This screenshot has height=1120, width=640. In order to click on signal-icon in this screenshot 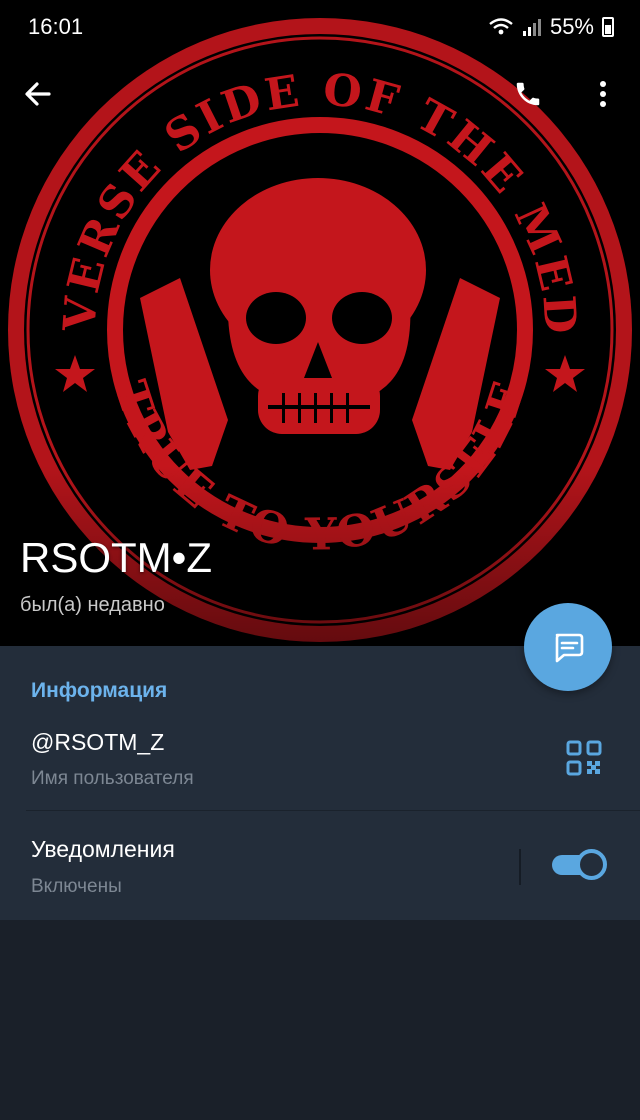, I will do `click(531, 27)`.